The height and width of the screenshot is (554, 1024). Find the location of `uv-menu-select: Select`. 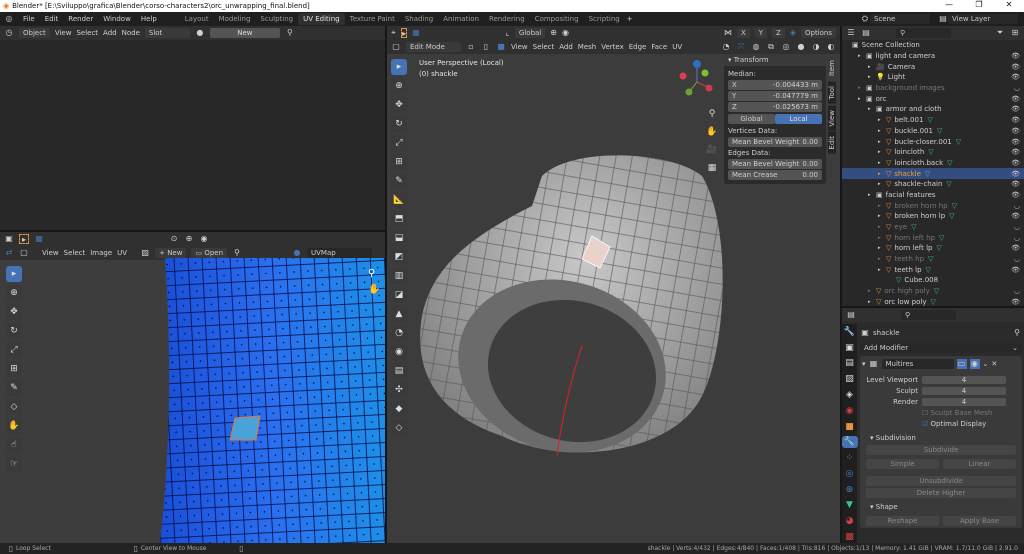

uv-menu-select: Select is located at coordinates (75, 253).